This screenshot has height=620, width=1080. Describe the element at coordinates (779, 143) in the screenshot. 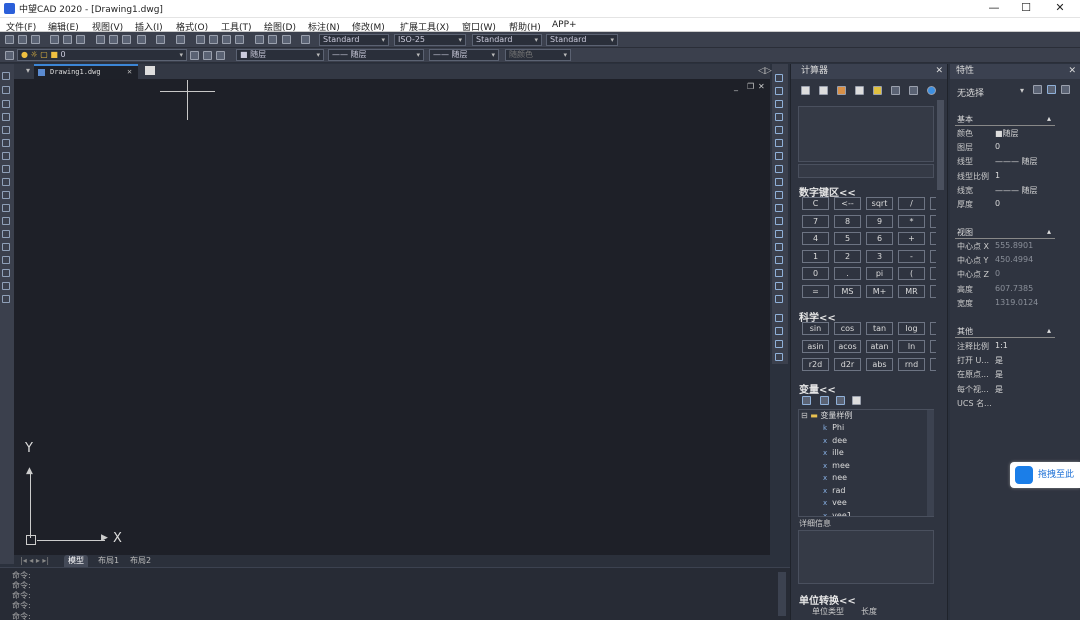

I see `move-icon` at that location.